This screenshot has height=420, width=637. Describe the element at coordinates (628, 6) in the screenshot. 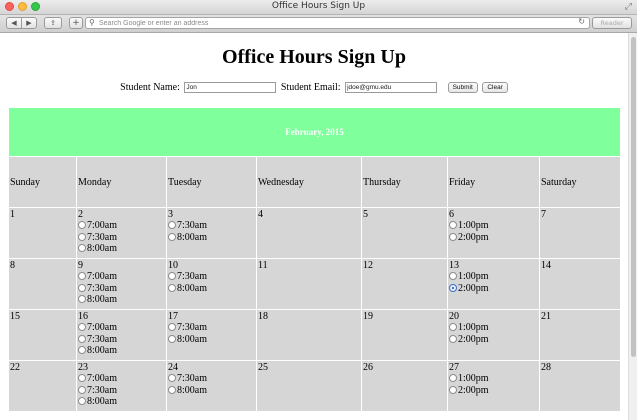

I see `fullscreen-icon: ⤢` at that location.